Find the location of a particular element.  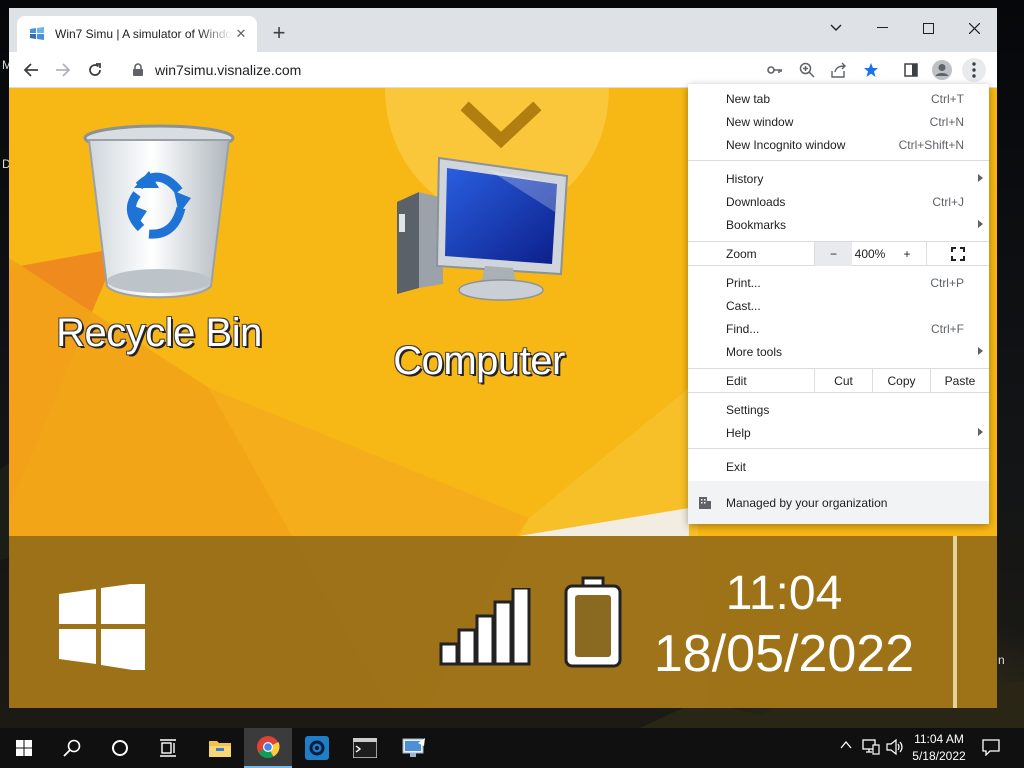

menu-item-new-tab: New tab Ctrl+T is located at coordinates (838, 98).